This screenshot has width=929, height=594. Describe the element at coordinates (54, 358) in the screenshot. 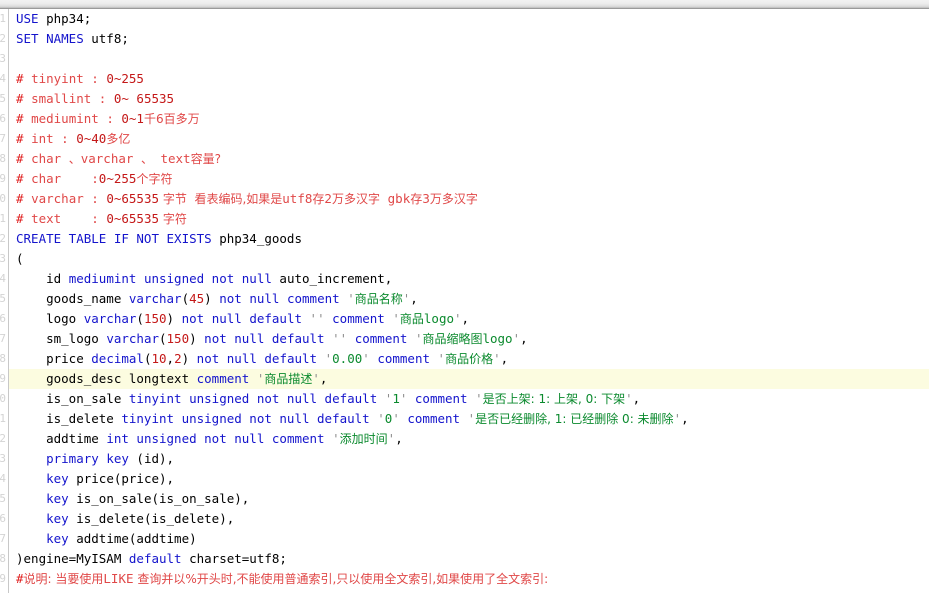

I see `token-plain: price` at that location.